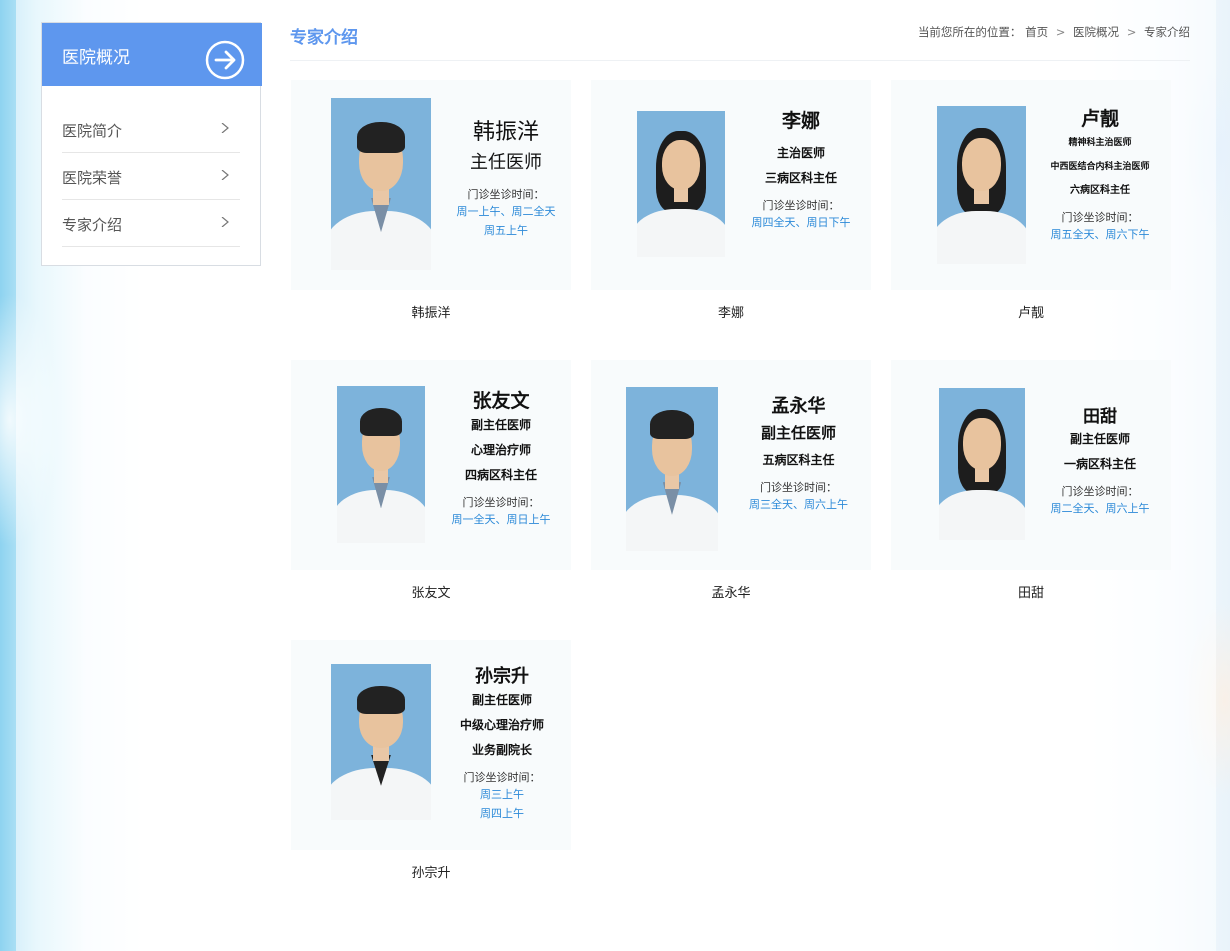  What do you see at coordinates (969, 32) in the screenshot?
I see `breadcrumb-prefix: 当前您所在的位置：` at bounding box center [969, 32].